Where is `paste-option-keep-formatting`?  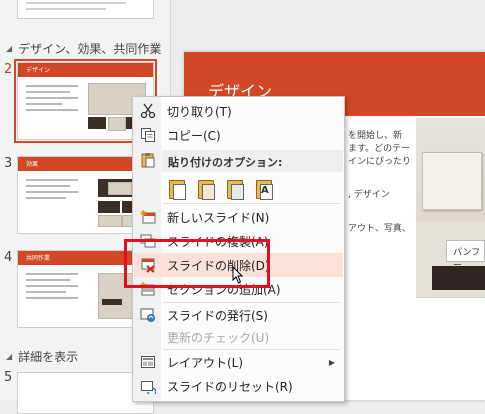 paste-option-keep-formatting is located at coordinates (206, 189).